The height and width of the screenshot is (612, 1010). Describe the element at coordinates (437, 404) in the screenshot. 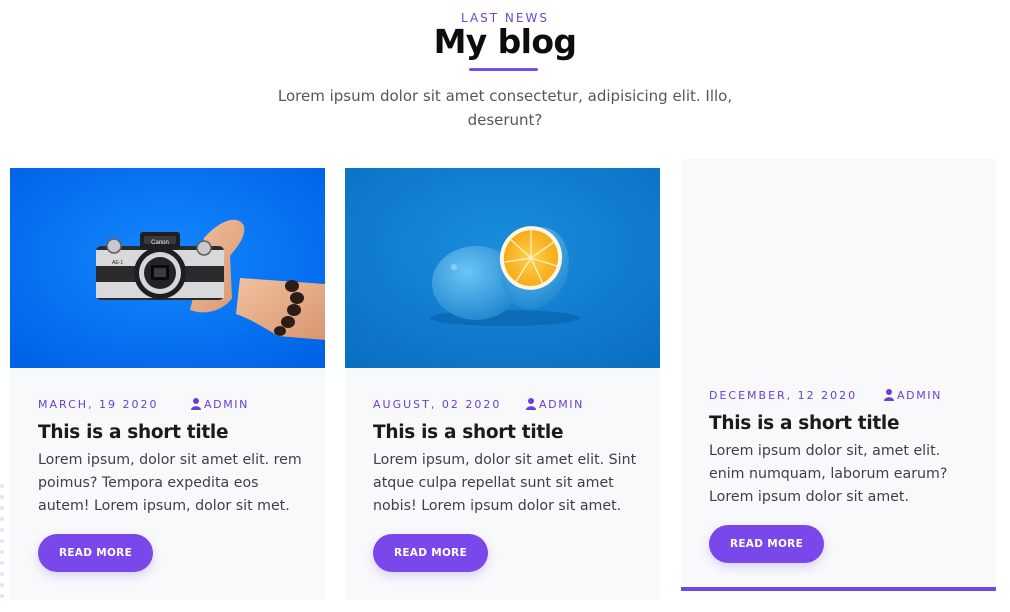

I see `post-date: AUGUST, 02 2020` at that location.